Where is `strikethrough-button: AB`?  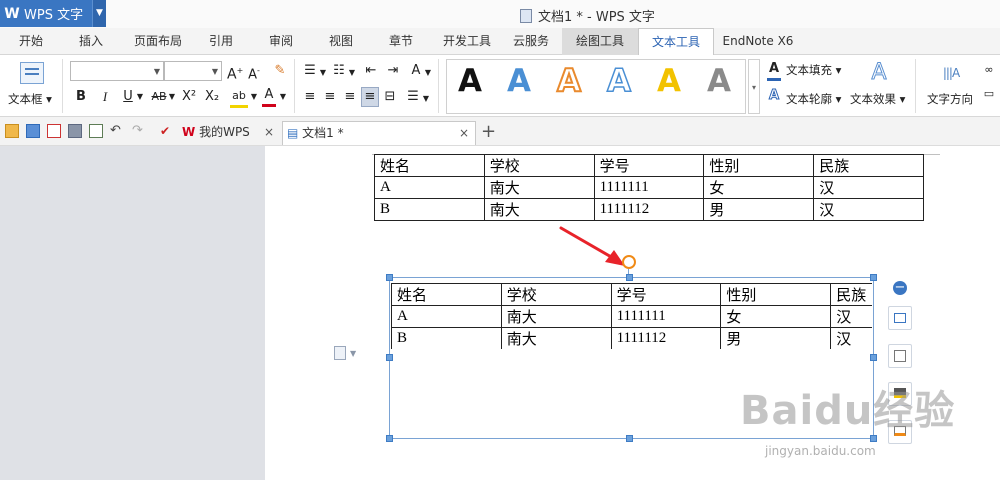 strikethrough-button: AB is located at coordinates (159, 97).